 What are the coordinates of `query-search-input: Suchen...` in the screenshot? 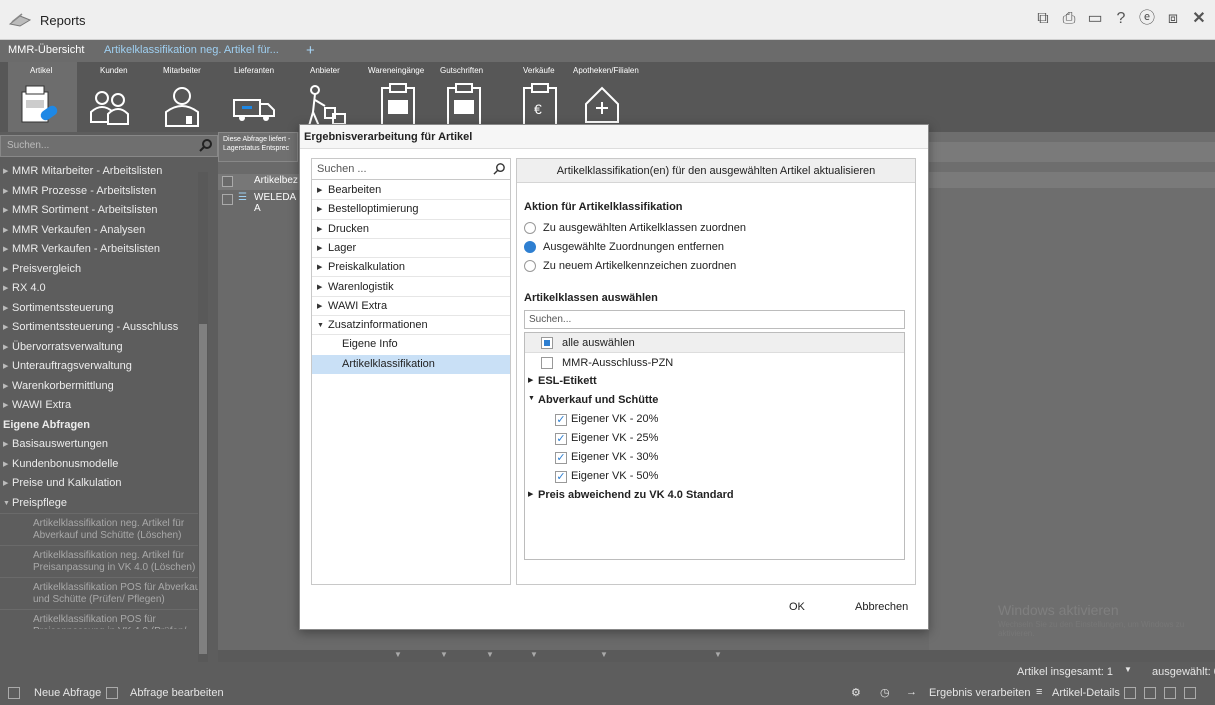 It's located at (109, 146).